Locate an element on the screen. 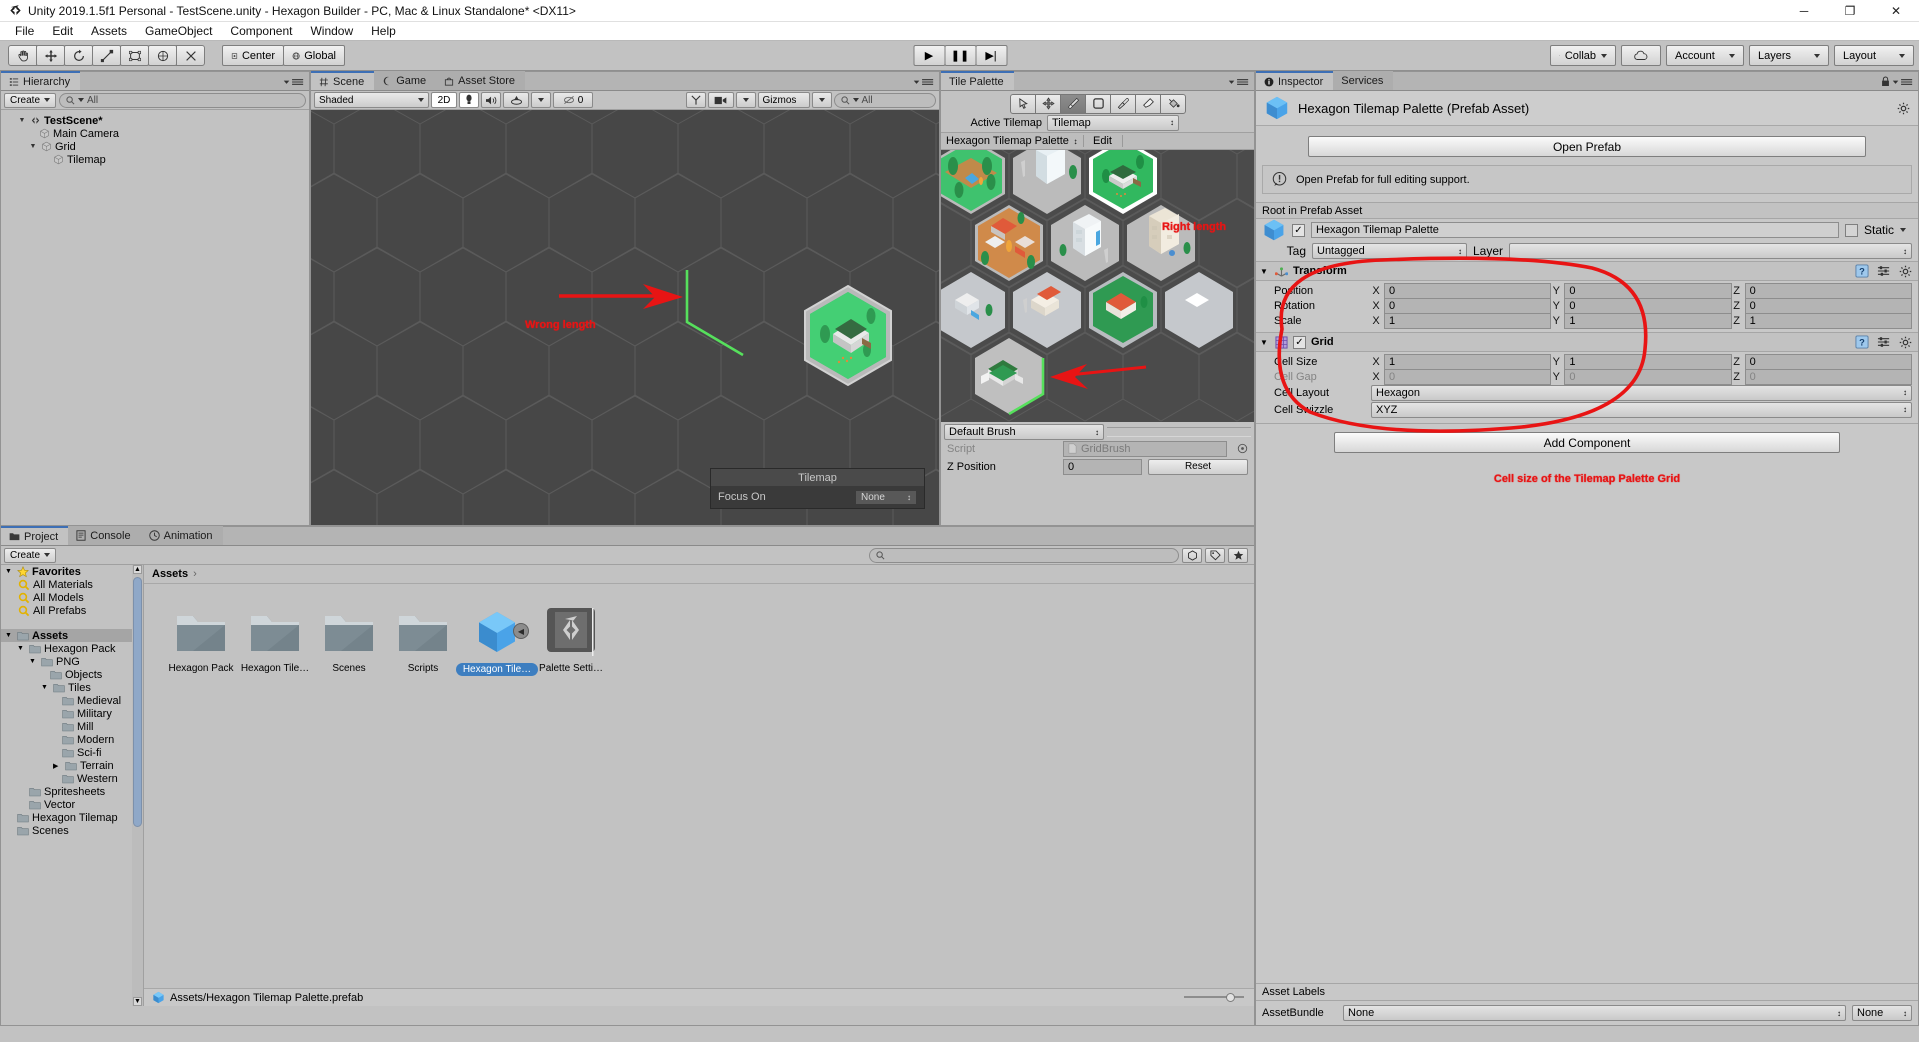 The width and height of the screenshot is (1919, 1042). palette-edit-button: Edit is located at coordinates (1102, 141).